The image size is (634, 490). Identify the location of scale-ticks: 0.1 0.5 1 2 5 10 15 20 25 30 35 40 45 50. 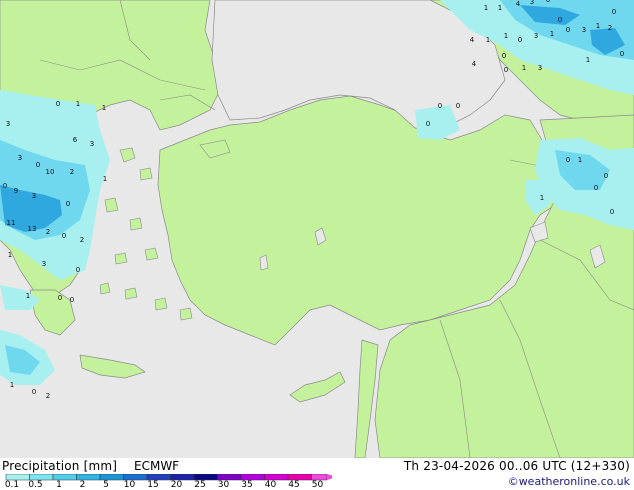
(165, 485).